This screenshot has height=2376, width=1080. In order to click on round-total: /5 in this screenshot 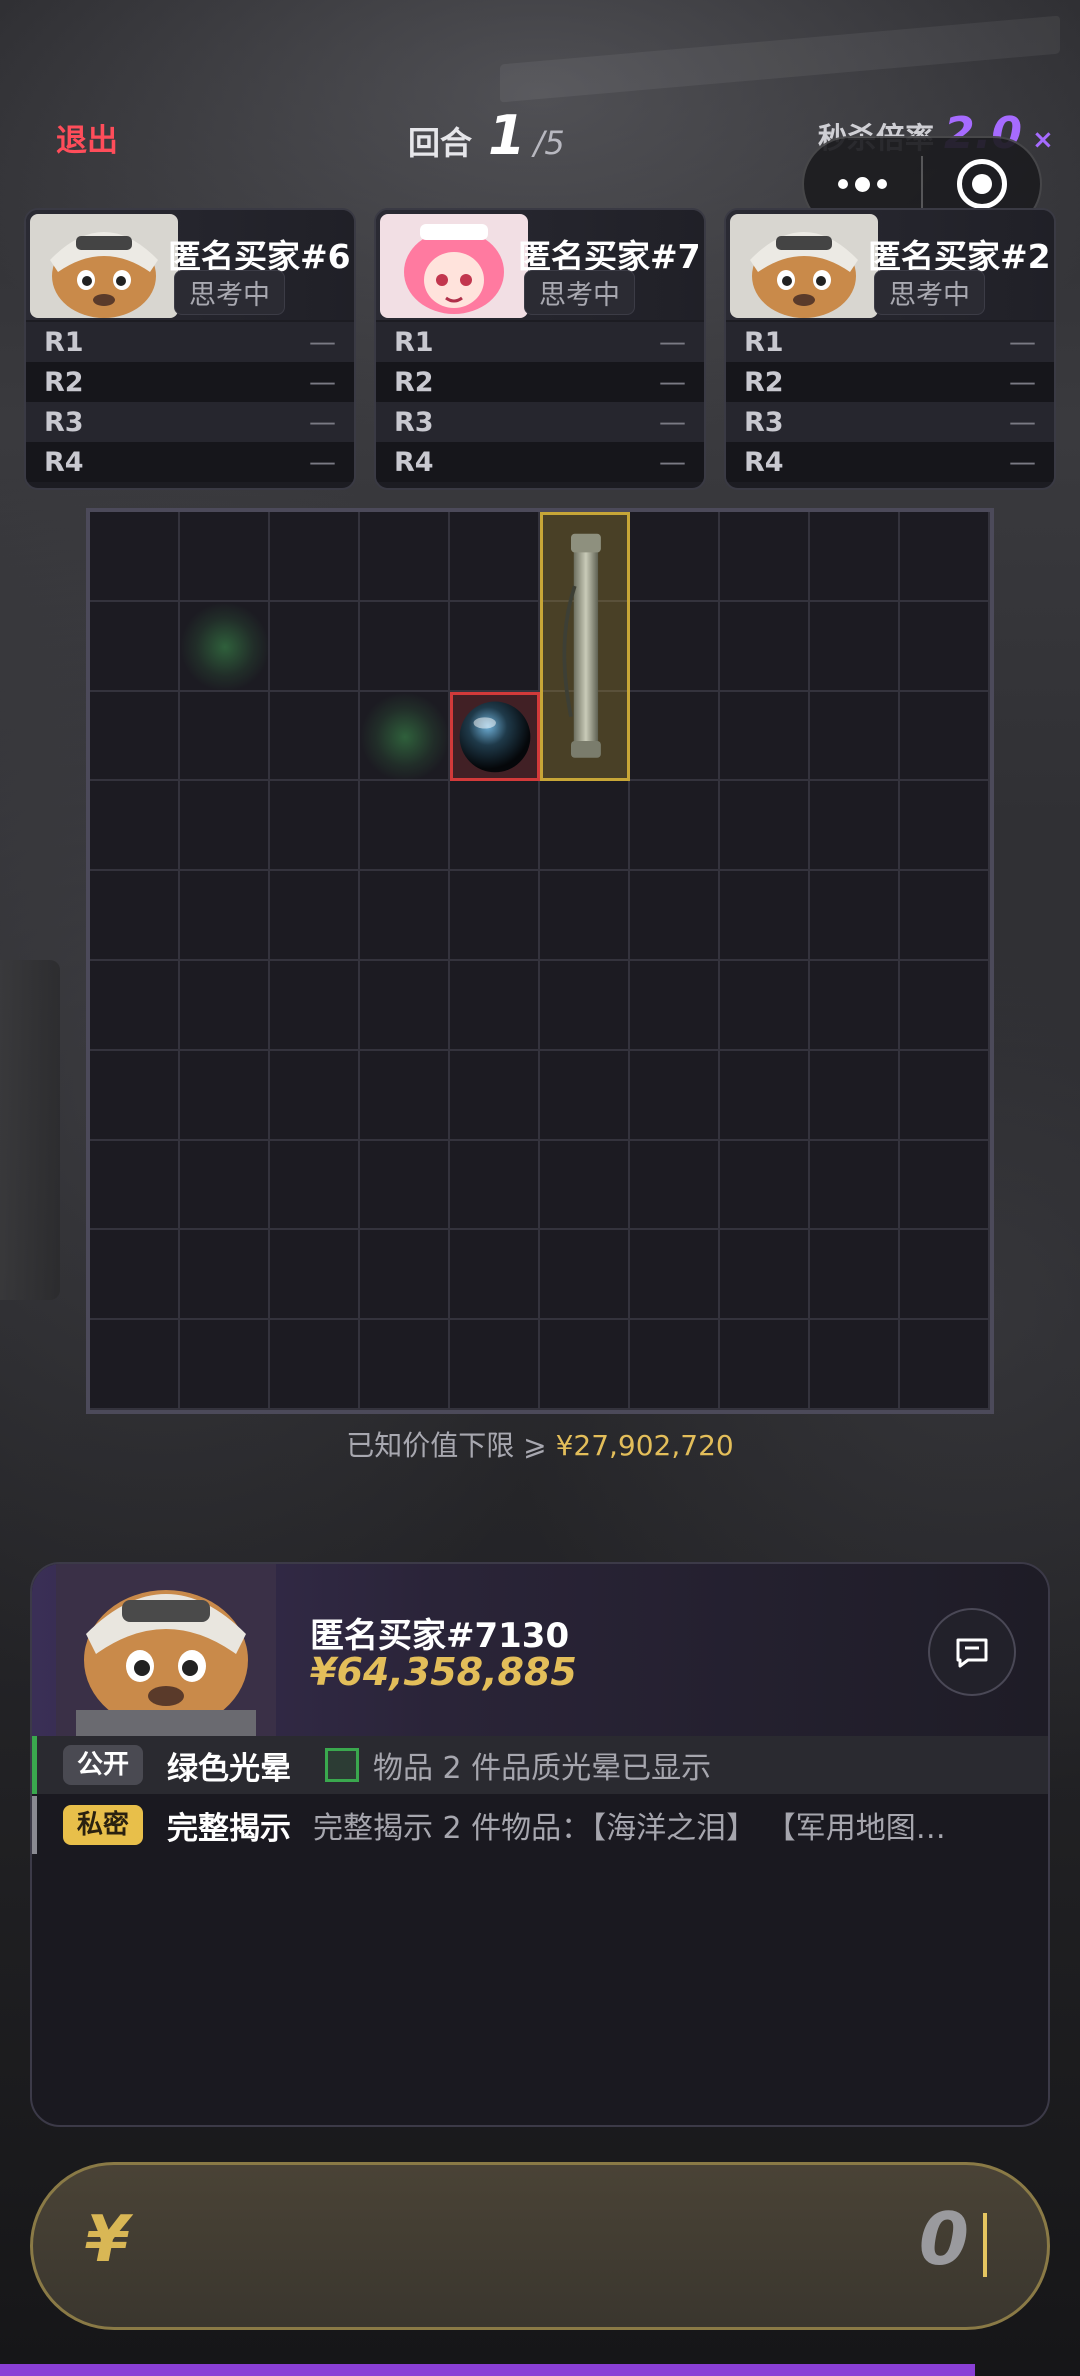, I will do `click(549, 143)`.